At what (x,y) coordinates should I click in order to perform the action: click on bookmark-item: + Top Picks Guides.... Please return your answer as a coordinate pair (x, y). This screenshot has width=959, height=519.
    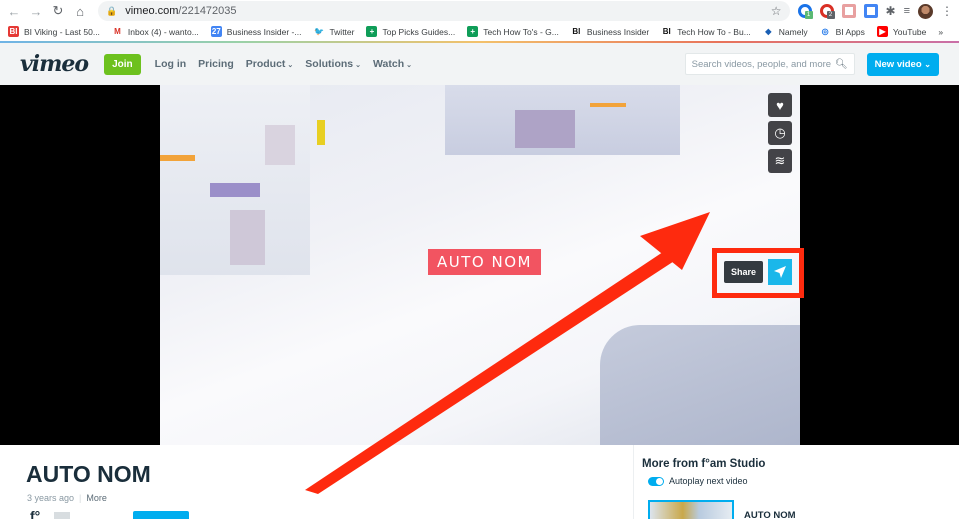
    Looking at the image, I should click on (410, 31).